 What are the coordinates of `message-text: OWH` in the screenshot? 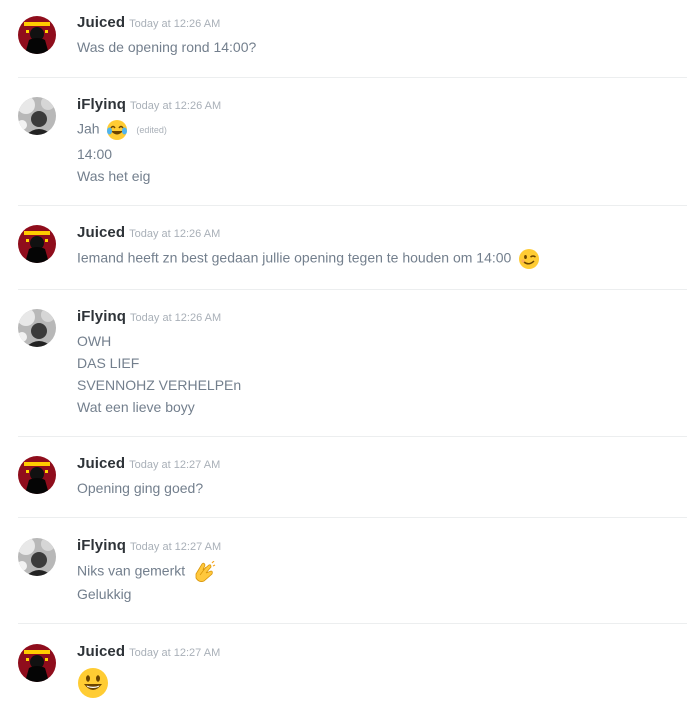 It's located at (94, 341).